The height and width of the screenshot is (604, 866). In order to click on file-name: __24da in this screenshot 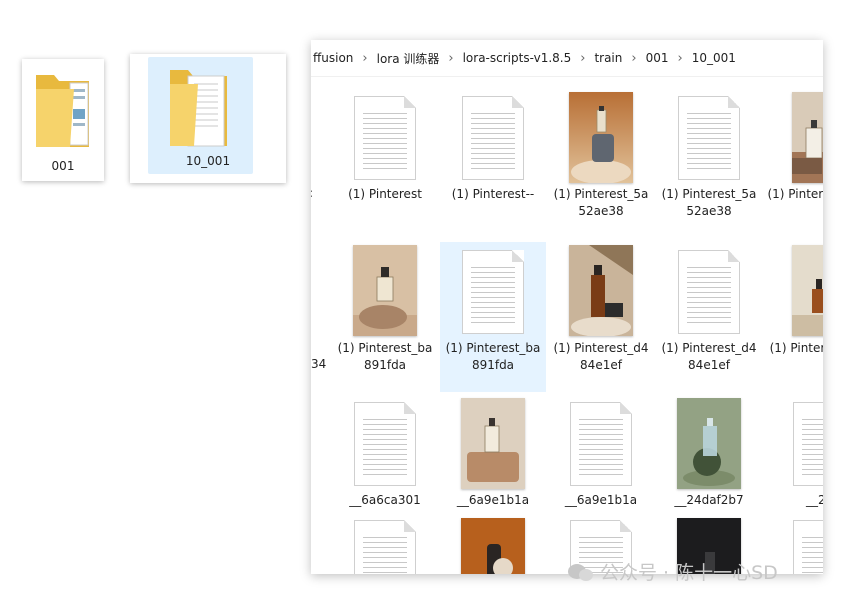, I will do `click(814, 500)`.